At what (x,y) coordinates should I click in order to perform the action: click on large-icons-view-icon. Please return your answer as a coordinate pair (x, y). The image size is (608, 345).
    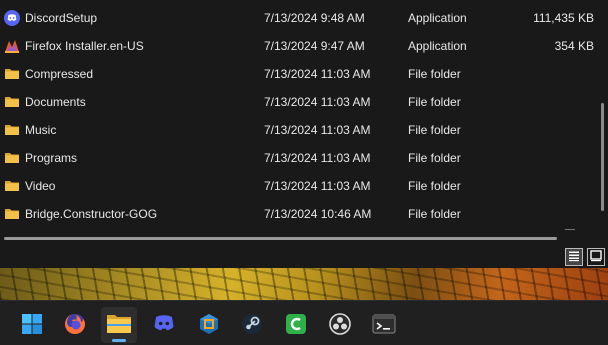
    Looking at the image, I should click on (596, 257).